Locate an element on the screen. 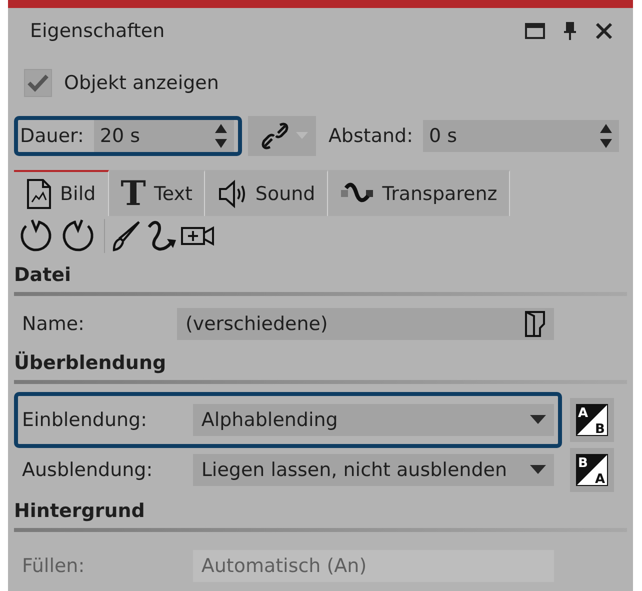 The width and height of the screenshot is (642, 591). link-icon is located at coordinates (275, 136).